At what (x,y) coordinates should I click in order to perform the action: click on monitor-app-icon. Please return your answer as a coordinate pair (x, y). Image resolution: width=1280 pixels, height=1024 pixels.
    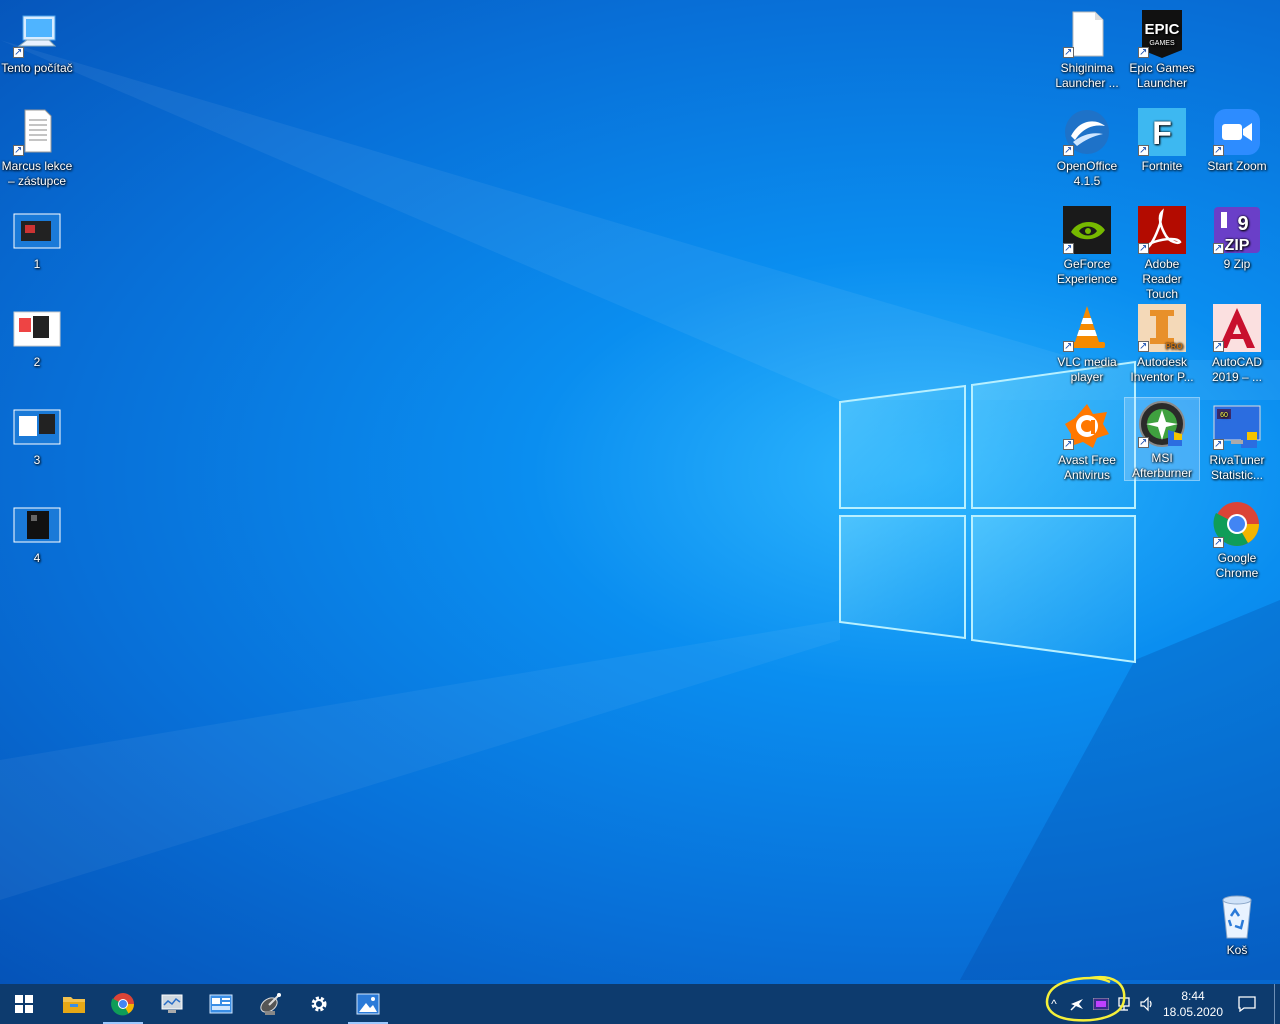
    Looking at the image, I should click on (172, 1003).